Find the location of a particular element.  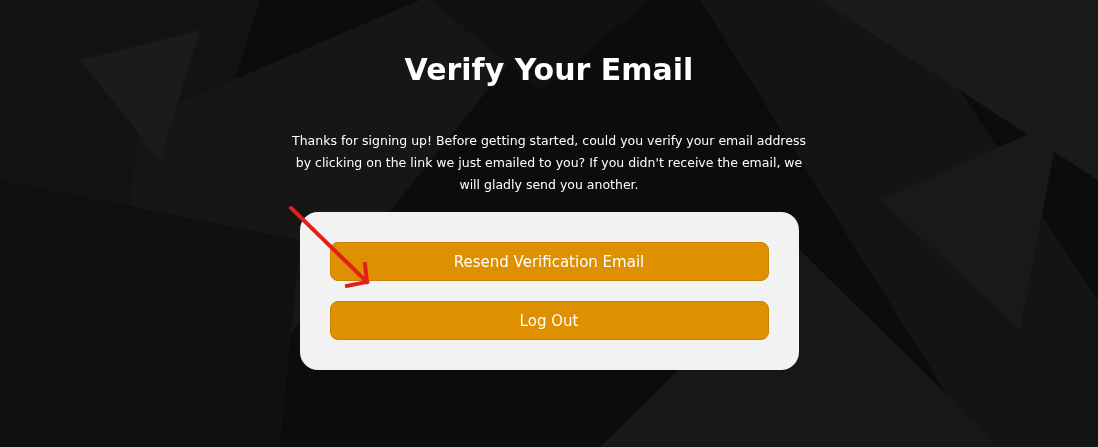

verification-message: Thanks for signing up! Before getting started, could you verify your email address by clicking on the link we just emailed to you? If you didn't receive the email, we will gladly send you another. is located at coordinates (549, 163).